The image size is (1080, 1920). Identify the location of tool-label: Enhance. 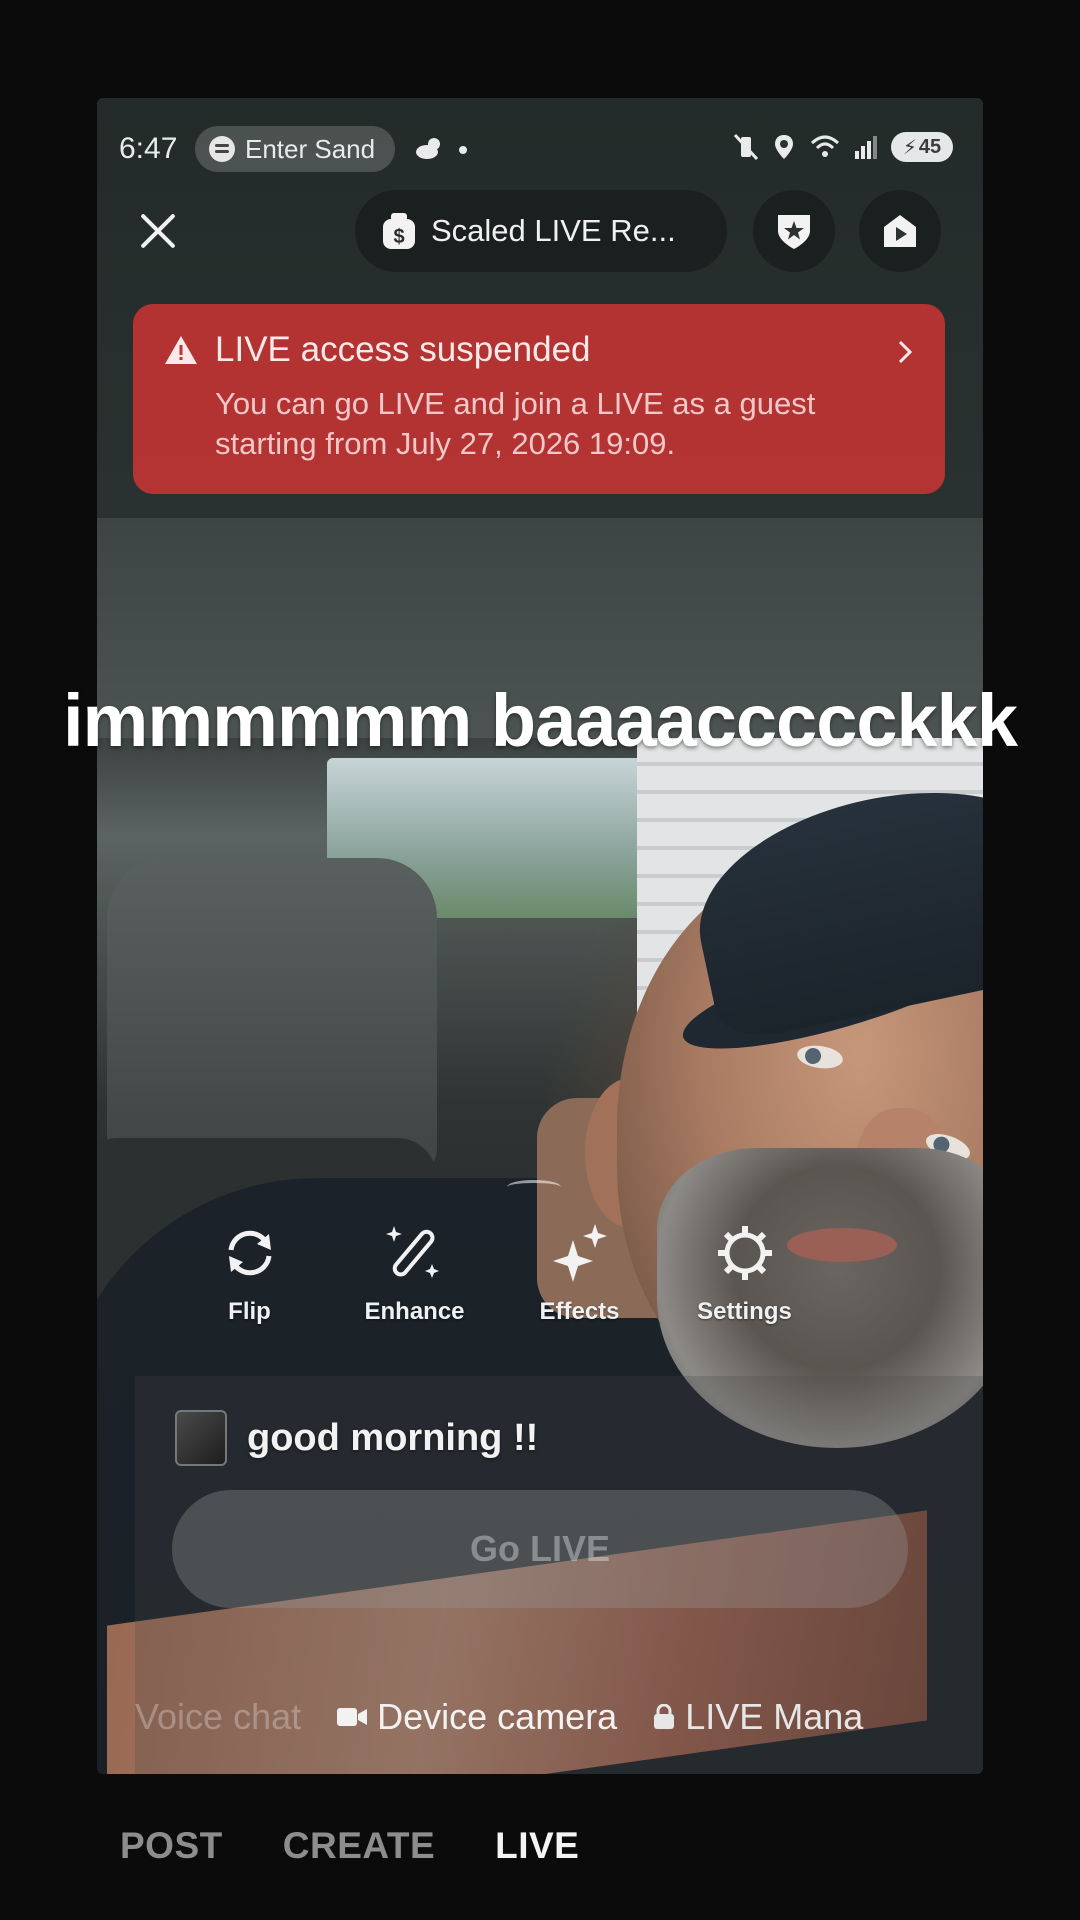
(414, 1311).